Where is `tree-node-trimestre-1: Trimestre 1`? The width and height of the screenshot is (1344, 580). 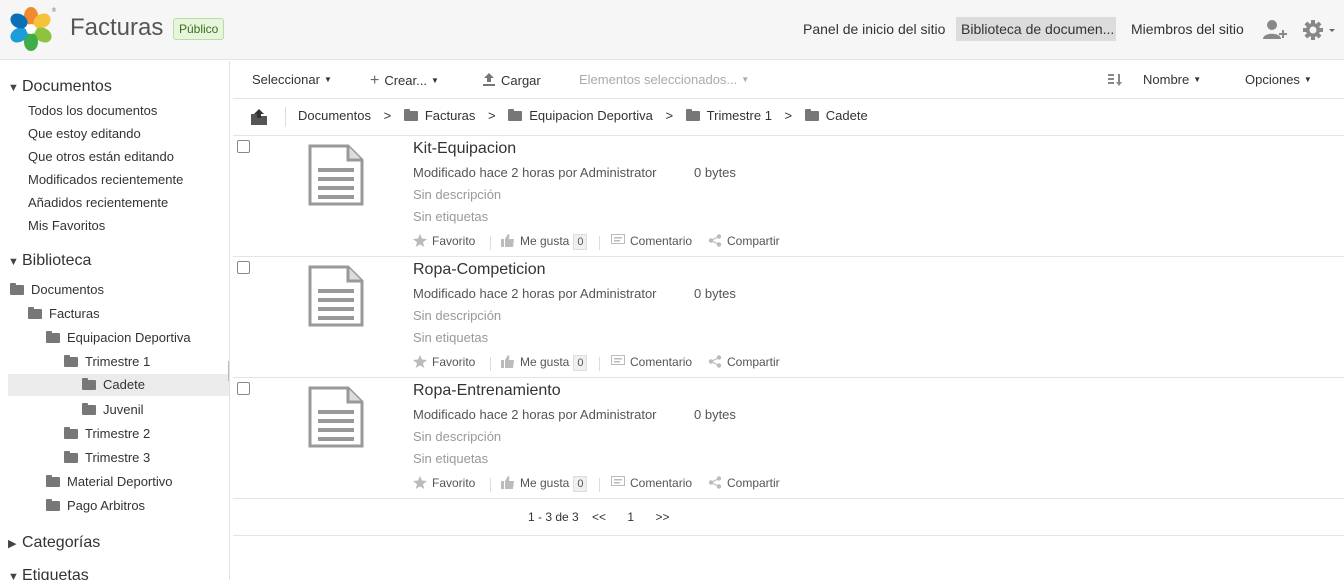
tree-node-trimestre-1: Trimestre 1 is located at coordinates (107, 362).